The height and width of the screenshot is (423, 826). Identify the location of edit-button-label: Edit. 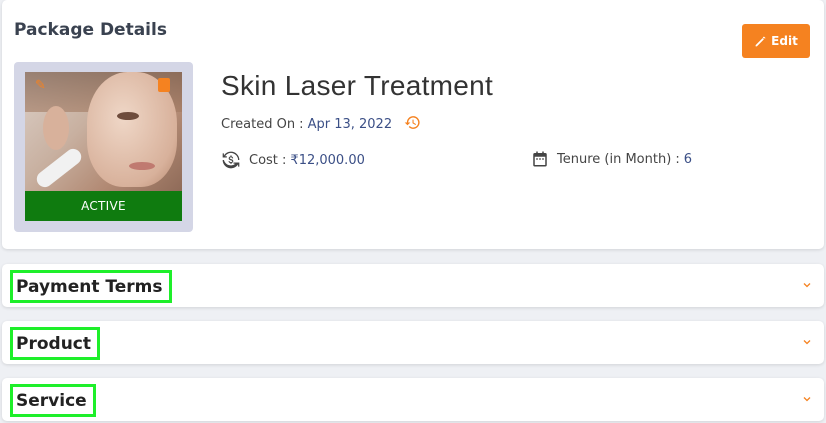
(784, 41).